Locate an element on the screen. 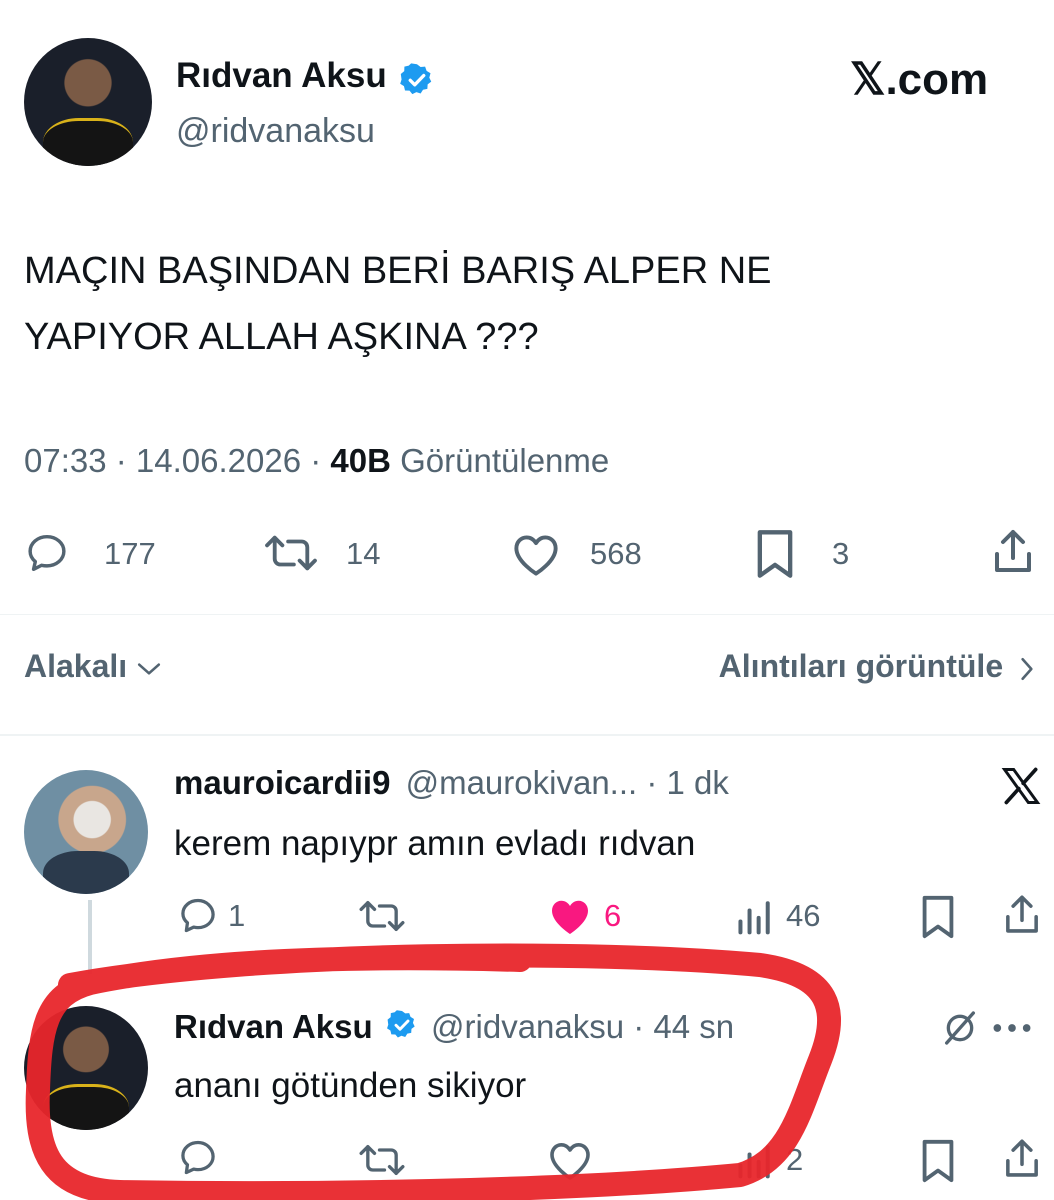  reply1-avatar is located at coordinates (86, 832).